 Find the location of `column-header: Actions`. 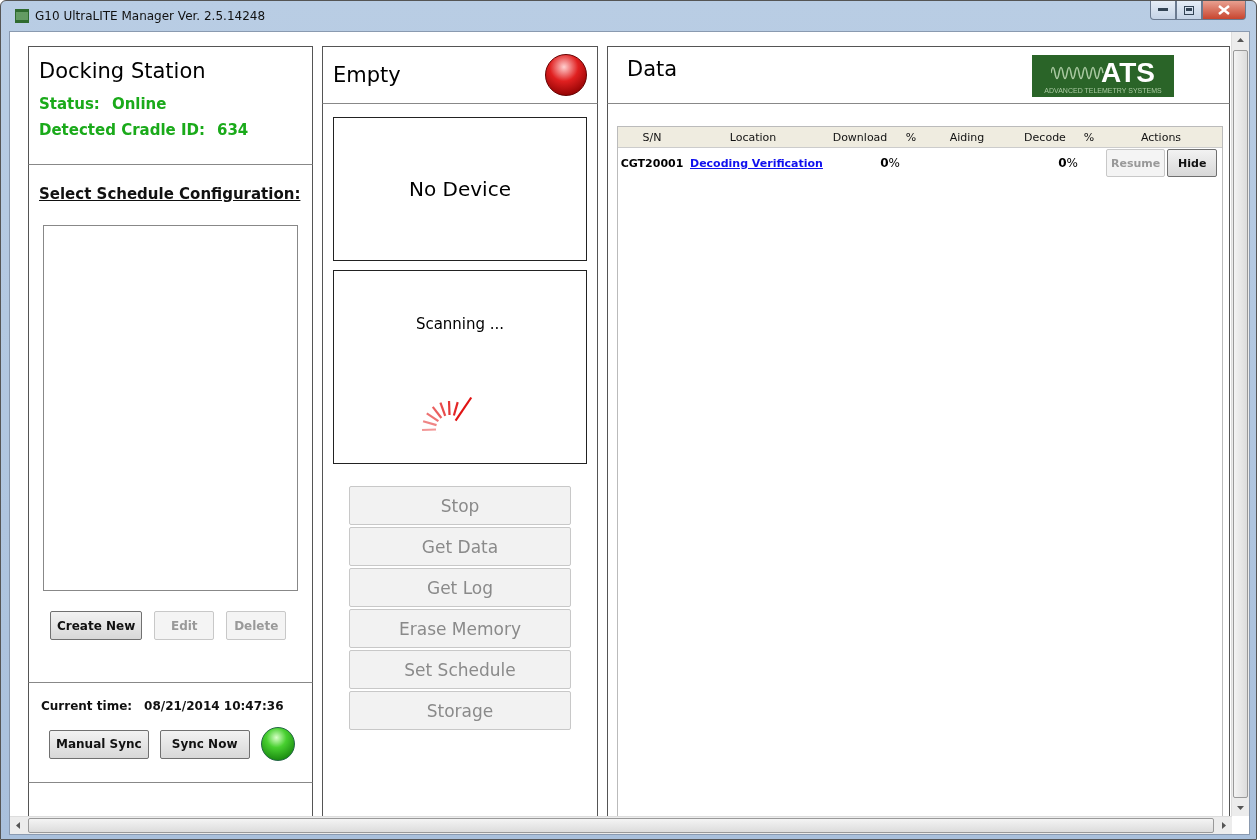

column-header: Actions is located at coordinates (1161, 137).